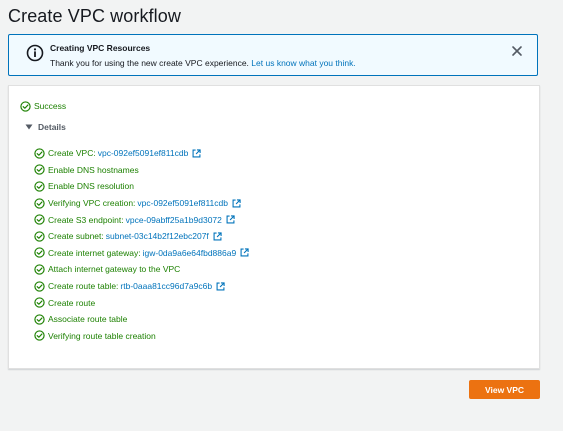 The image size is (563, 431). What do you see at coordinates (190, 253) in the screenshot?
I see `step-resource-link: igw-0da9a6e64fbd886a9` at bounding box center [190, 253].